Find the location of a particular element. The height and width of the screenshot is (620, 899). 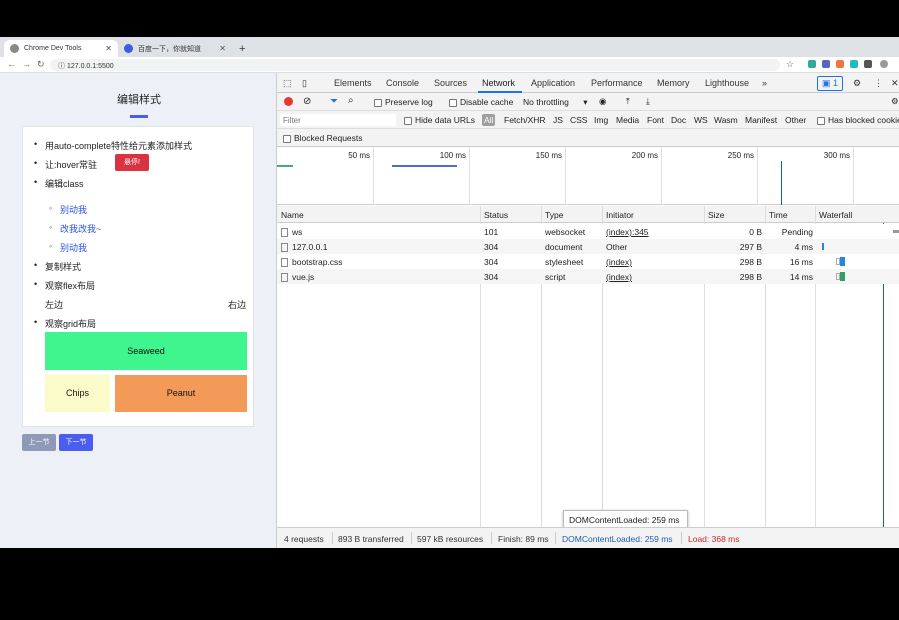

profile-avatar is located at coordinates (884, 64).